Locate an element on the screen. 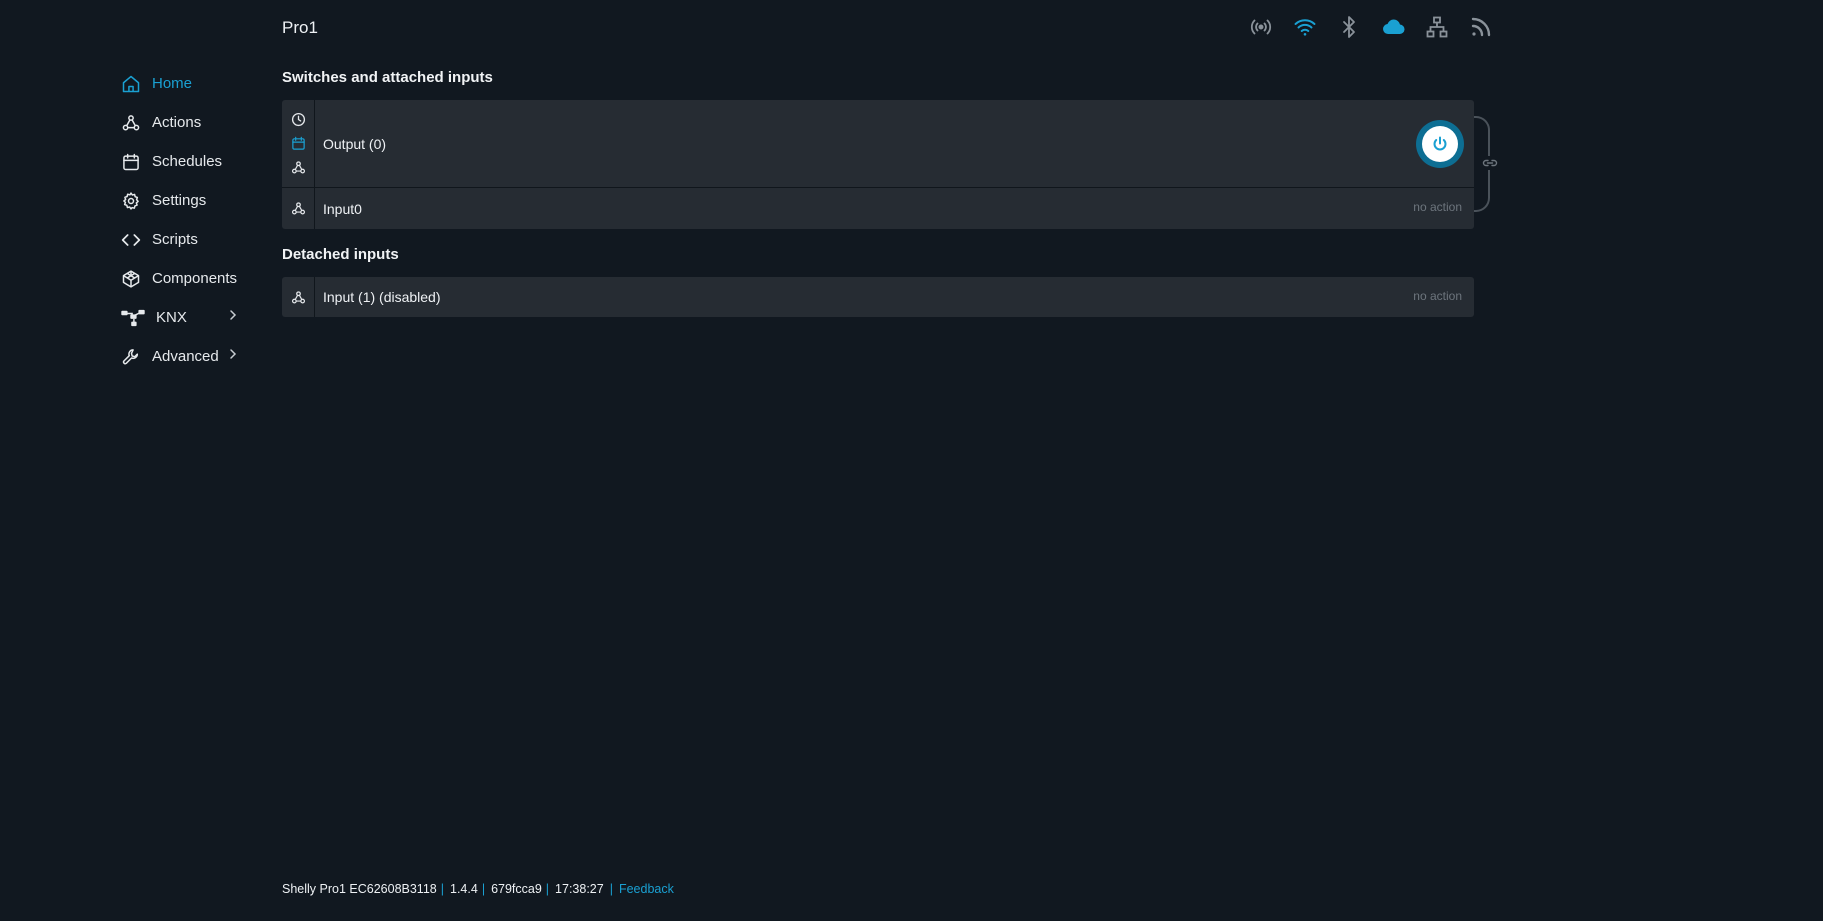 The image size is (1823, 921). sidebar-item-label: Home is located at coordinates (172, 83).